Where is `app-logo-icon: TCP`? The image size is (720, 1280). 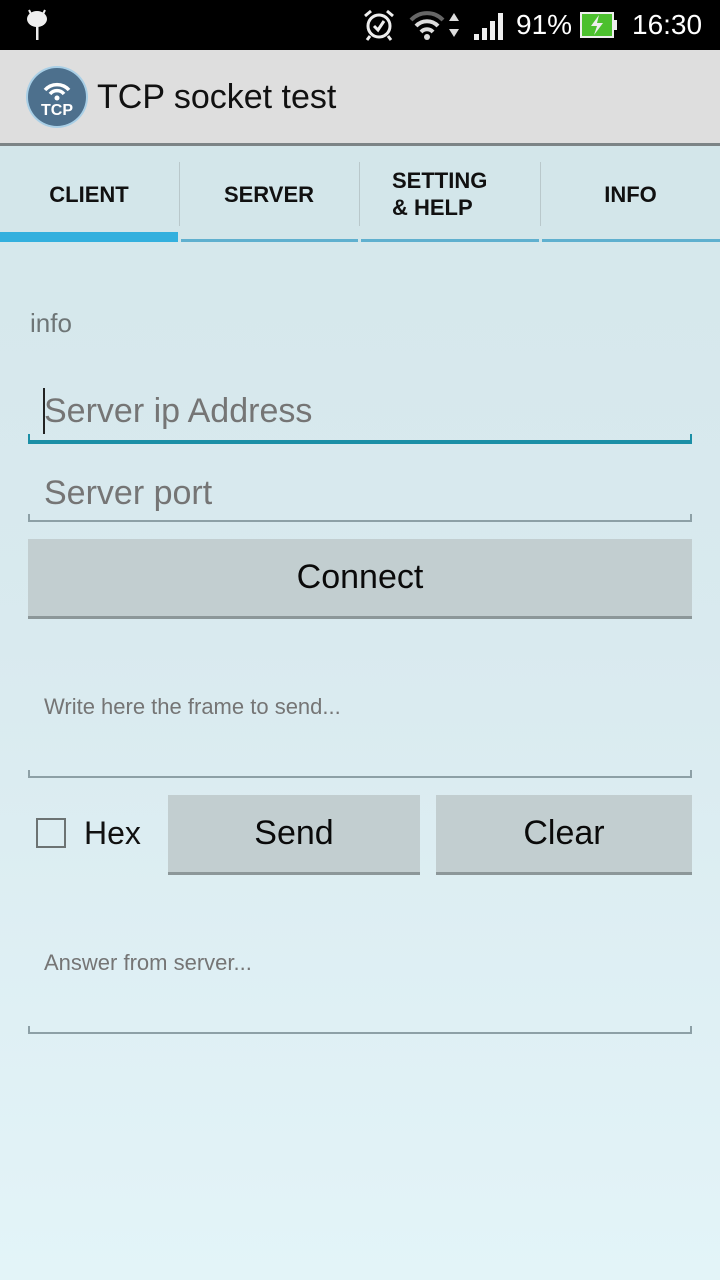
app-logo-icon: TCP is located at coordinates (57, 97).